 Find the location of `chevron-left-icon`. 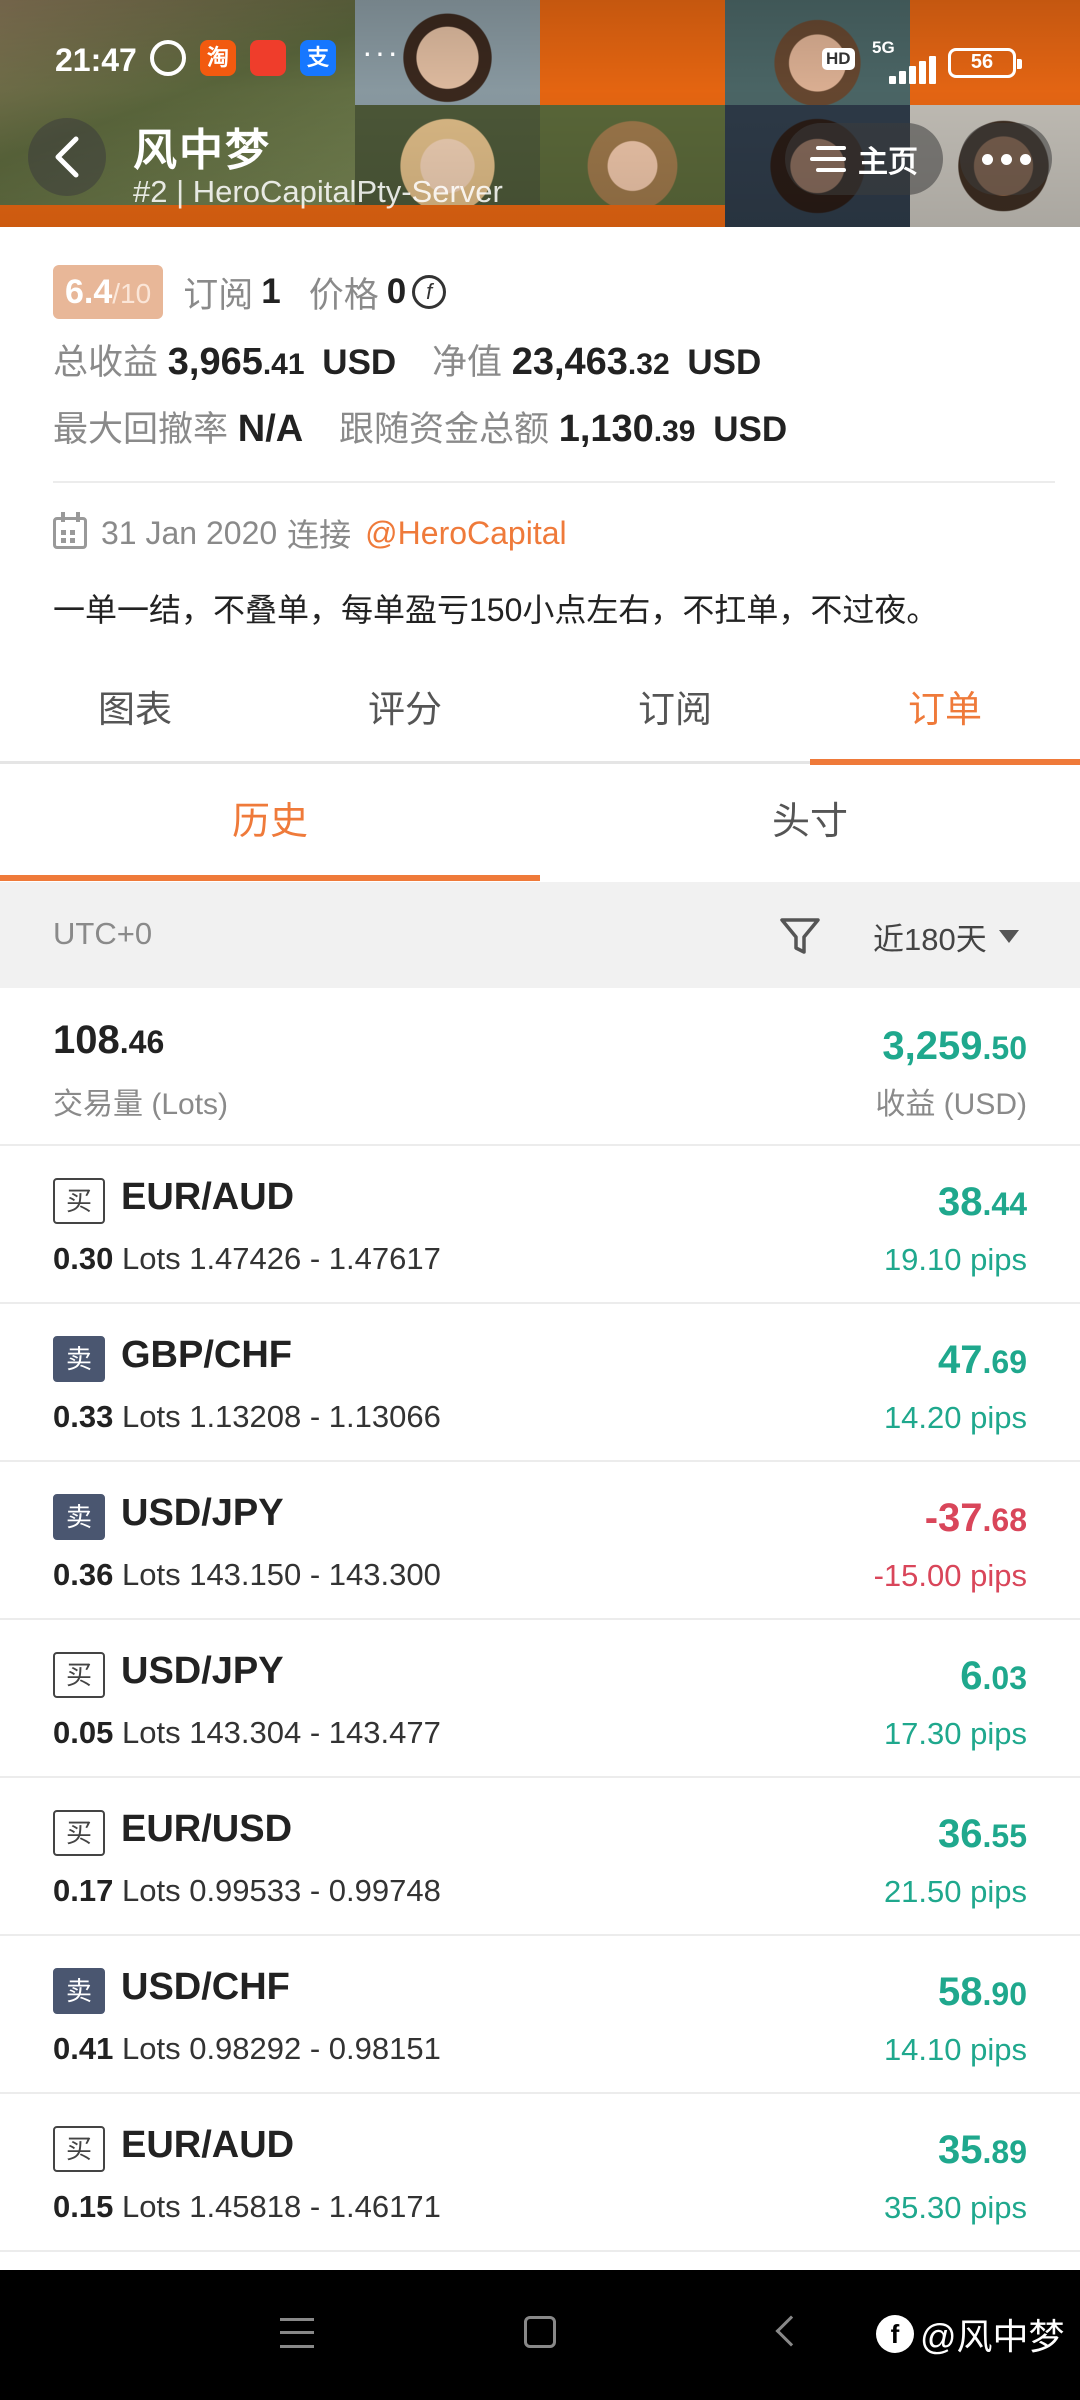

chevron-left-icon is located at coordinates (67, 157).